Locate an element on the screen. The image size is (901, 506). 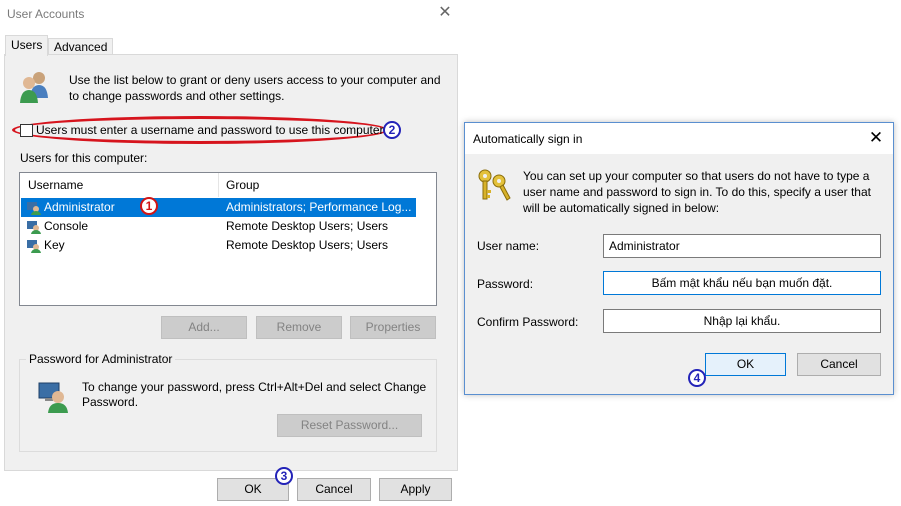
user-row-key: Key Remote Desktop Users; Users is located at coordinates (218, 245).